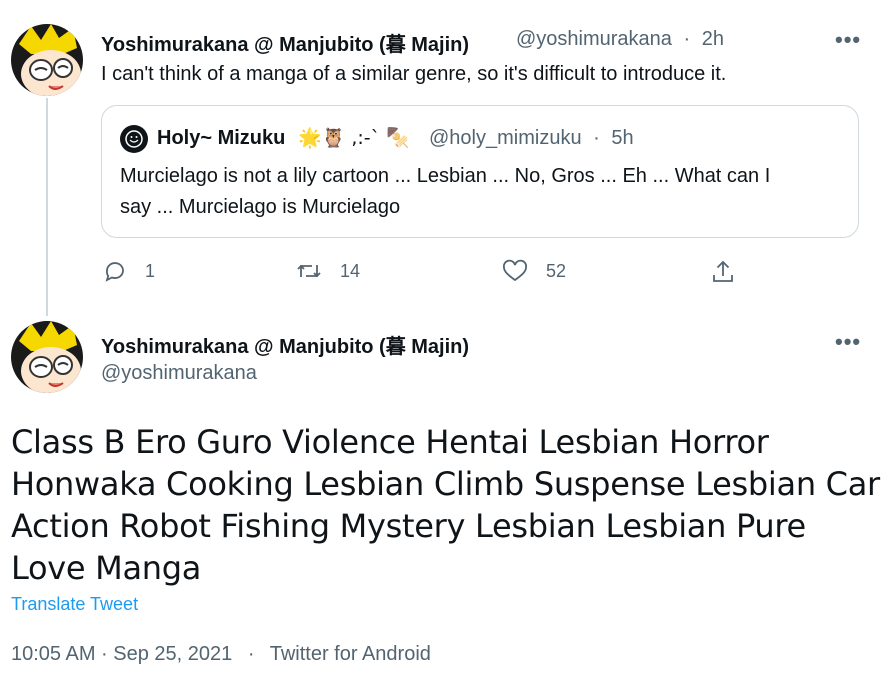 This screenshot has height=681, width=886. What do you see at coordinates (350, 654) in the screenshot?
I see `tweet-source: Twitter for Android` at bounding box center [350, 654].